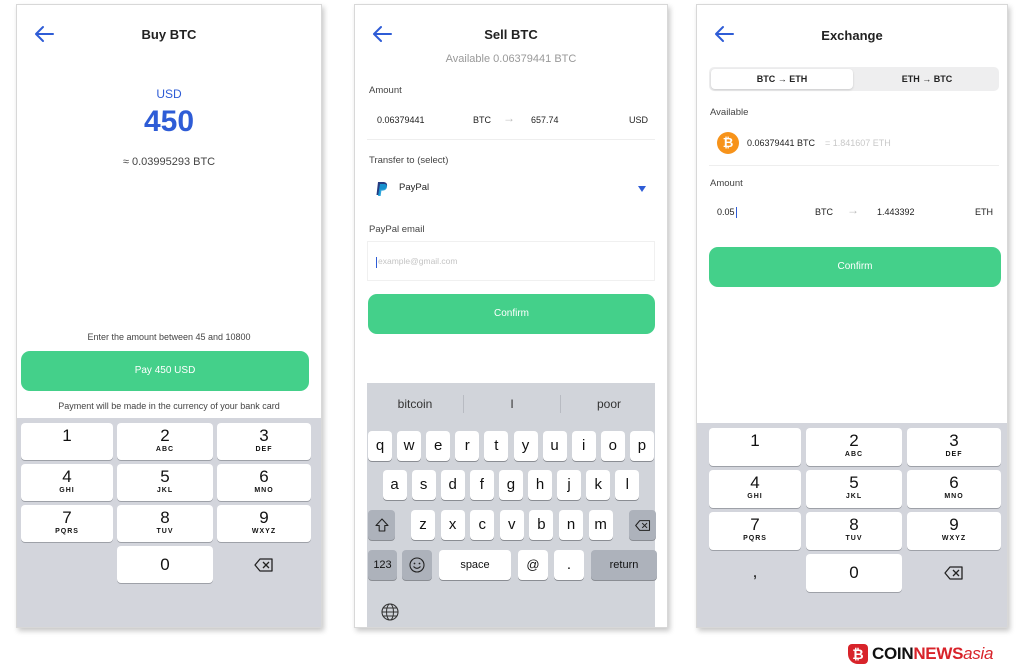 The width and height of the screenshot is (1024, 672). Describe the element at coordinates (481, 485) in the screenshot. I see `key-f: f` at that location.